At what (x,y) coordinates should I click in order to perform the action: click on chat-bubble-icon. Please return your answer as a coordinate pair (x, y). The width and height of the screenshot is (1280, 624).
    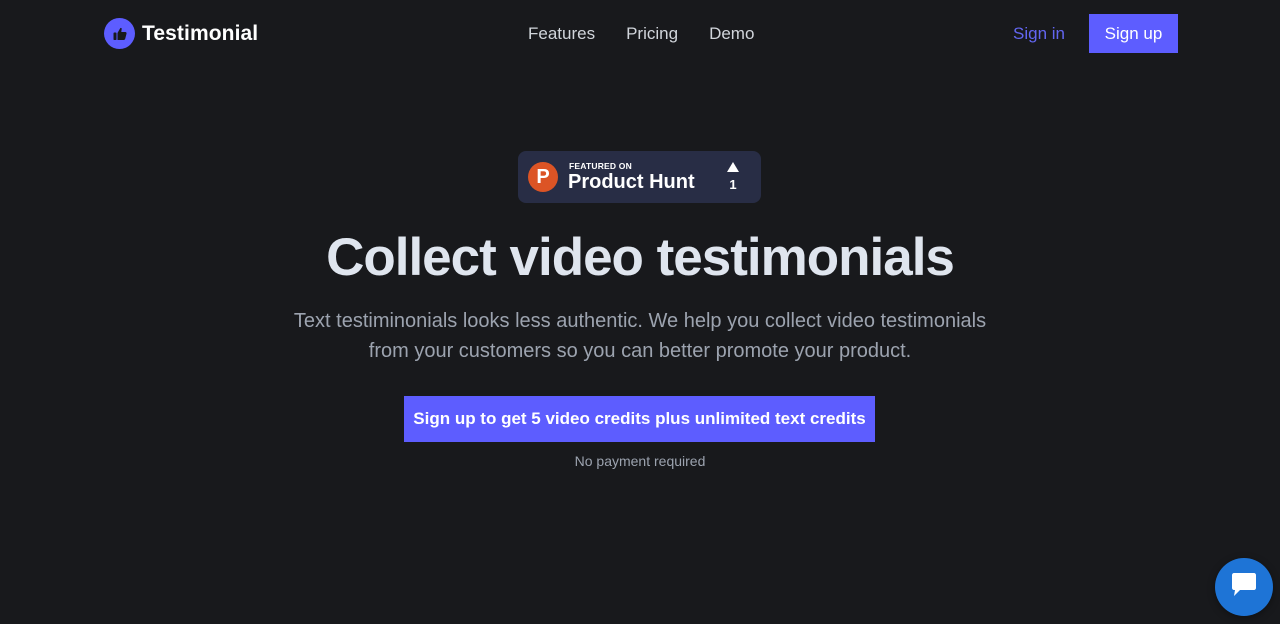
    Looking at the image, I should click on (1244, 587).